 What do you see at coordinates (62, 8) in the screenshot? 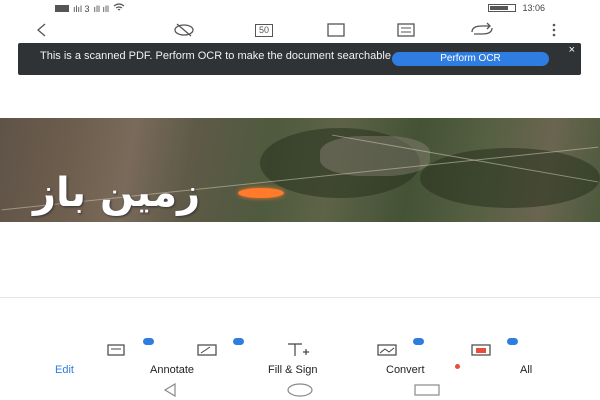
I see `sim-icon` at bounding box center [62, 8].